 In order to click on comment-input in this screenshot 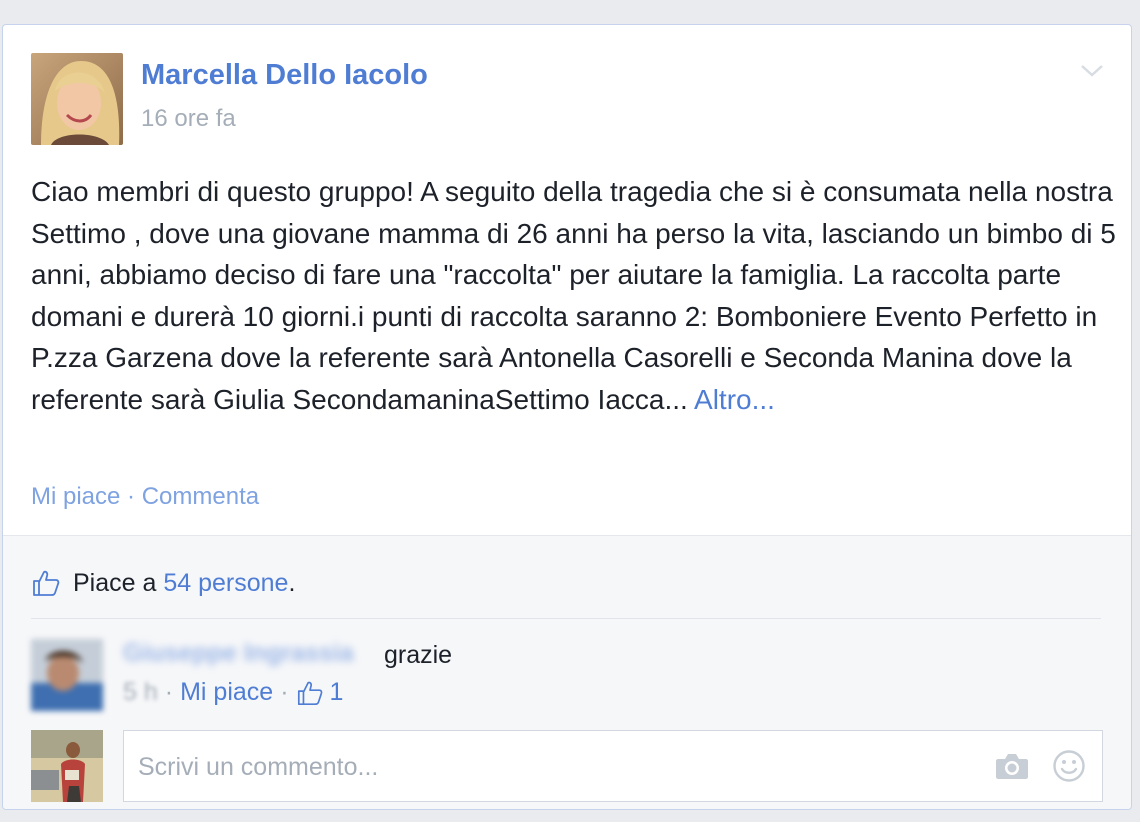, I will do `click(548, 767)`.